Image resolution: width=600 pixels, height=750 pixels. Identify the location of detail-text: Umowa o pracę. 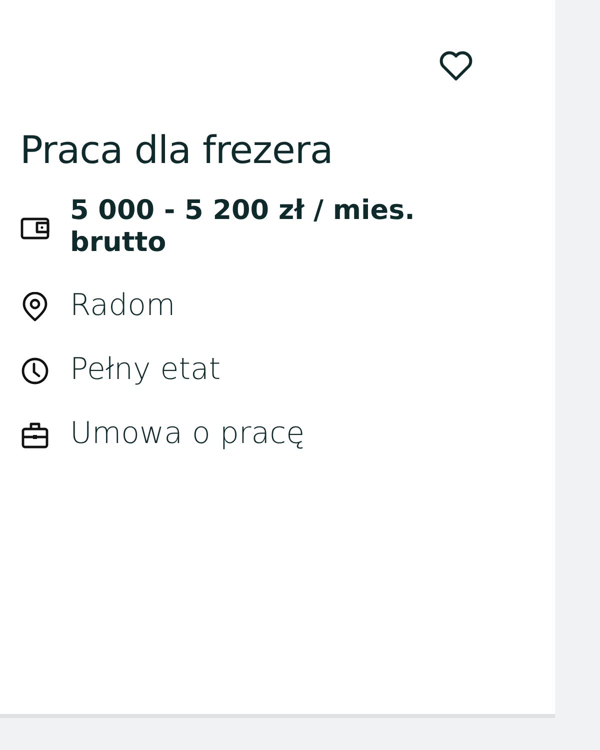
(187, 434).